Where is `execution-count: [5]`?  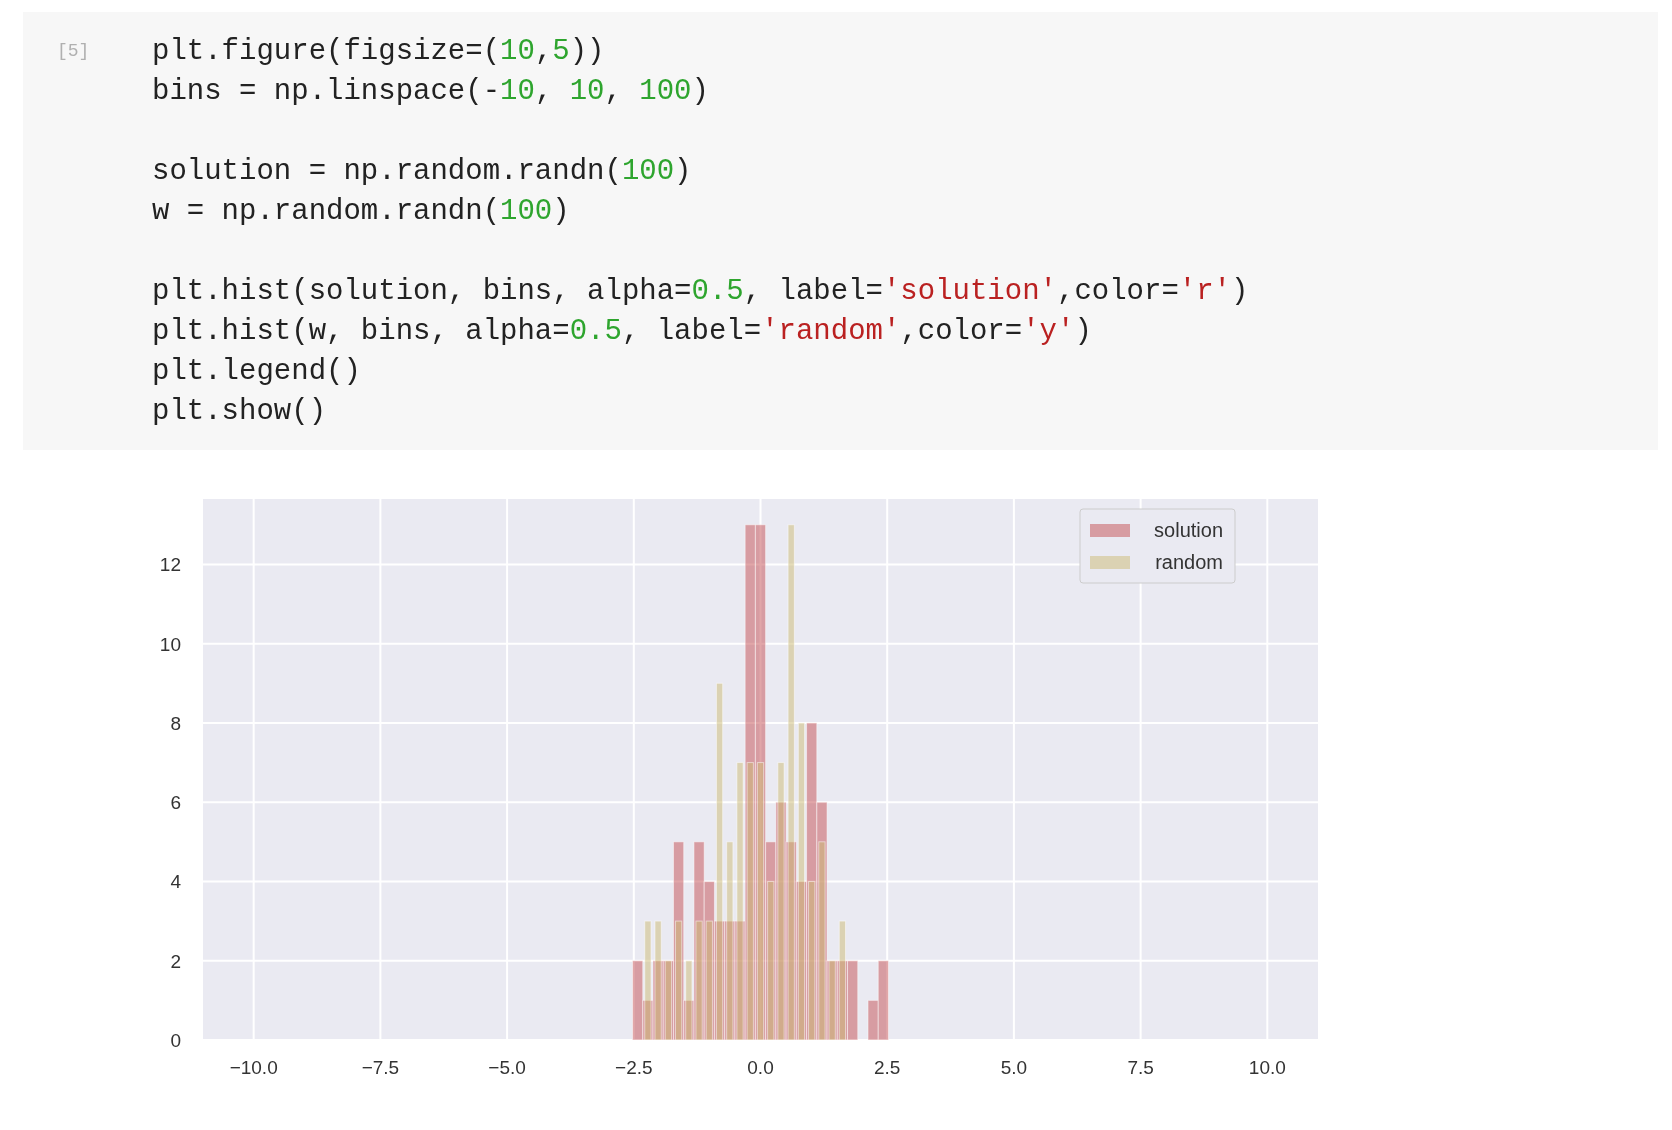 execution-count: [5] is located at coordinates (73, 51).